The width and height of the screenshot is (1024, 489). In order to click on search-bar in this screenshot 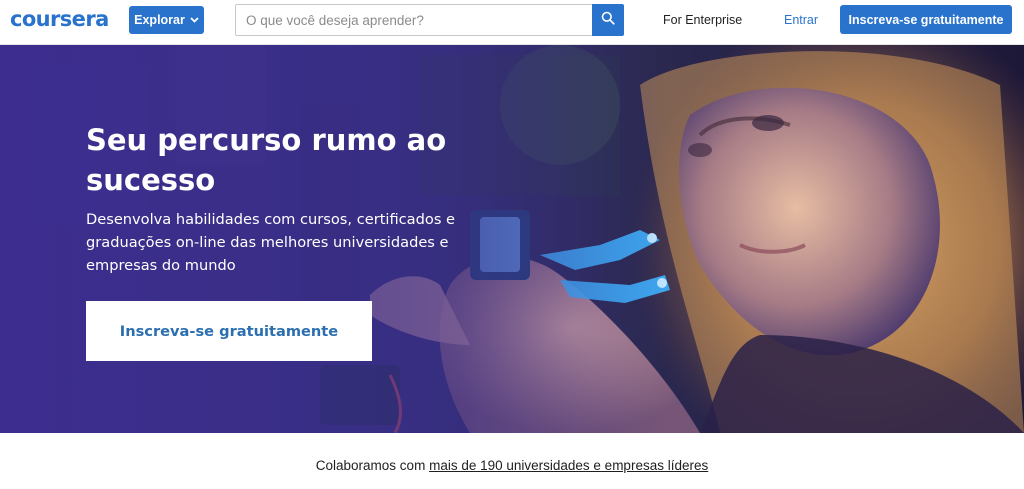, I will do `click(429, 20)`.